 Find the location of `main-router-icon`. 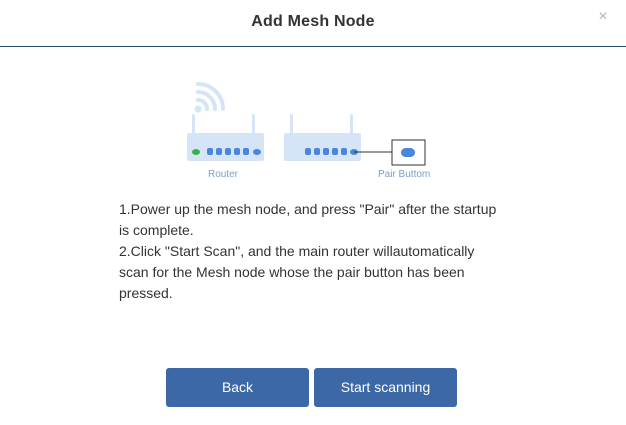

main-router-icon is located at coordinates (225, 137).